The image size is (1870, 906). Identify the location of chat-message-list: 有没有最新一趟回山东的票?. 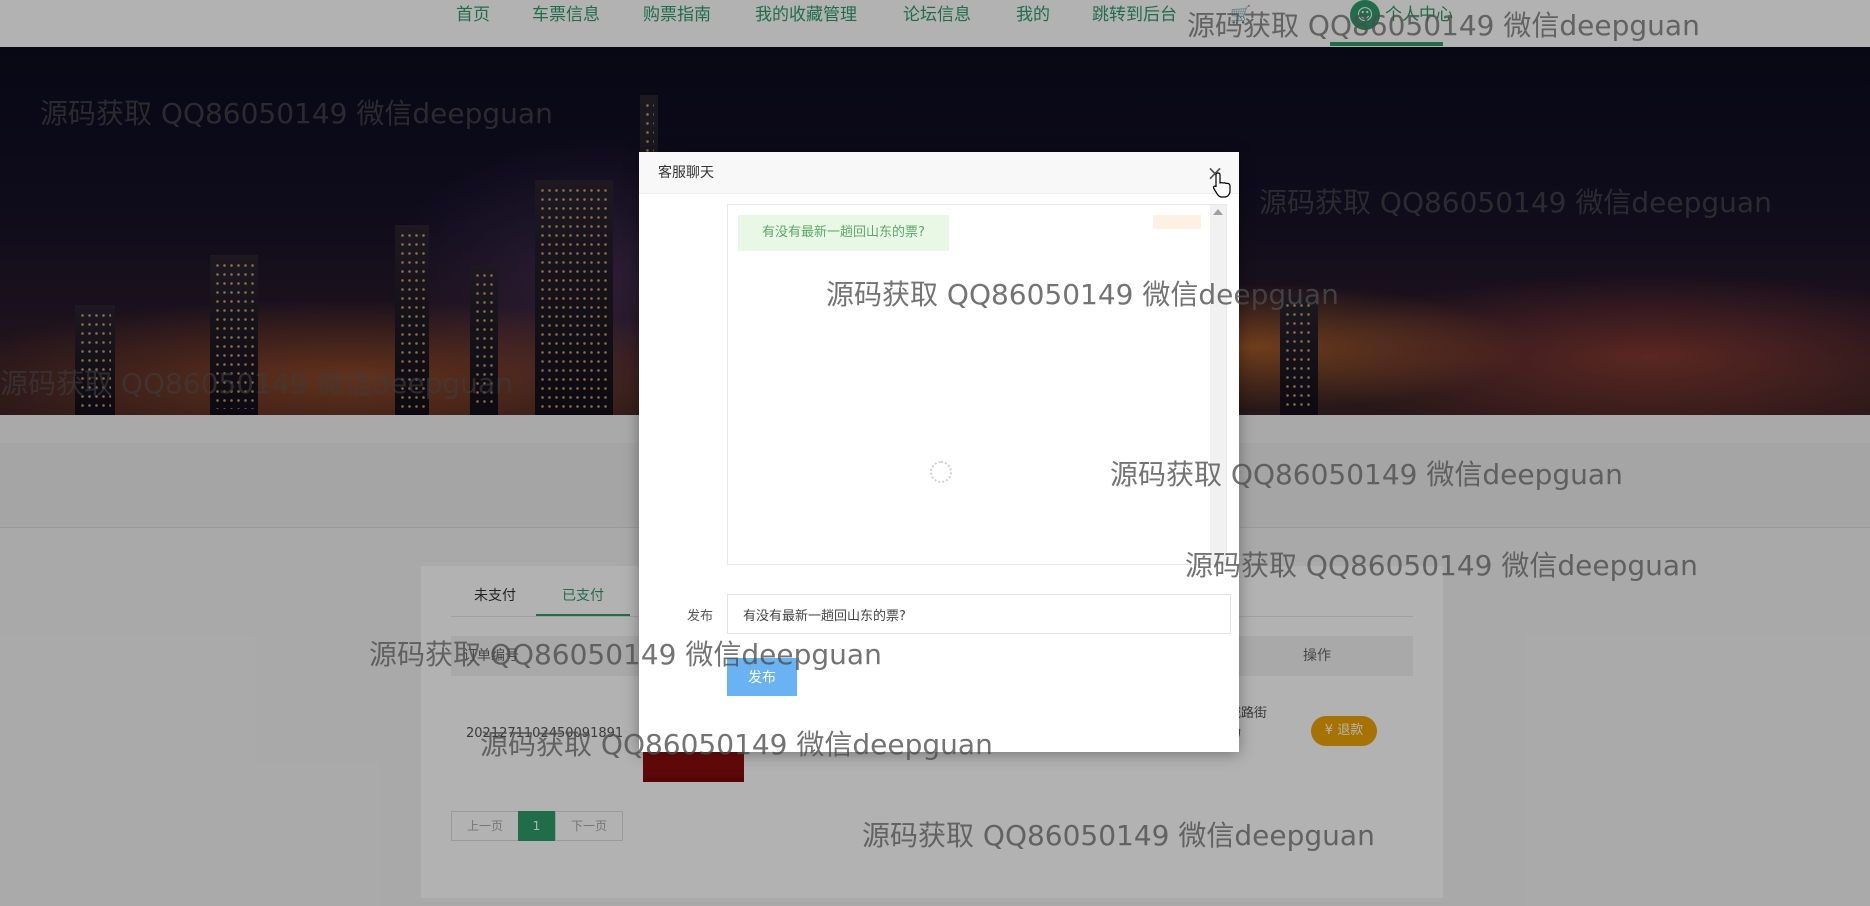
(977, 384).